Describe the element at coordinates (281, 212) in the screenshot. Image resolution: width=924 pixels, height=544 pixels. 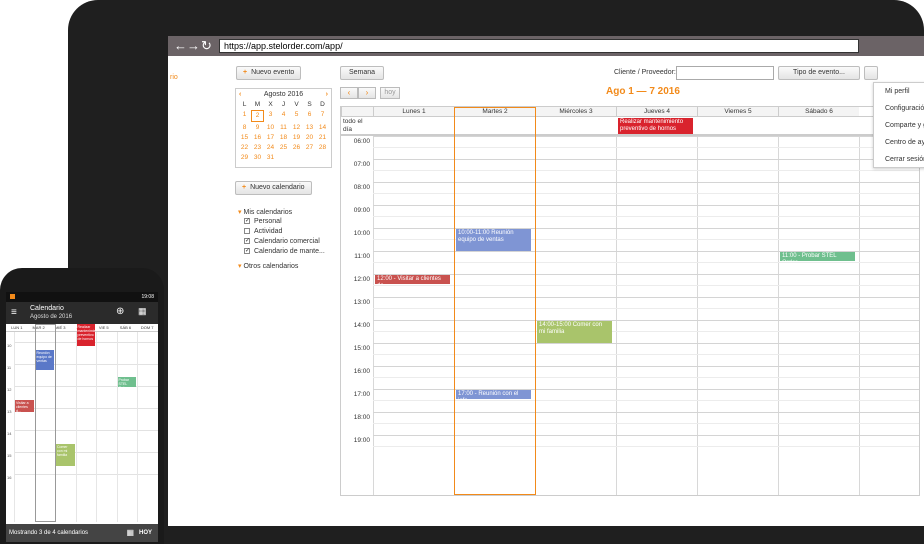
I see `my-calendars-toggle: ▾ Mis calendarios` at that location.